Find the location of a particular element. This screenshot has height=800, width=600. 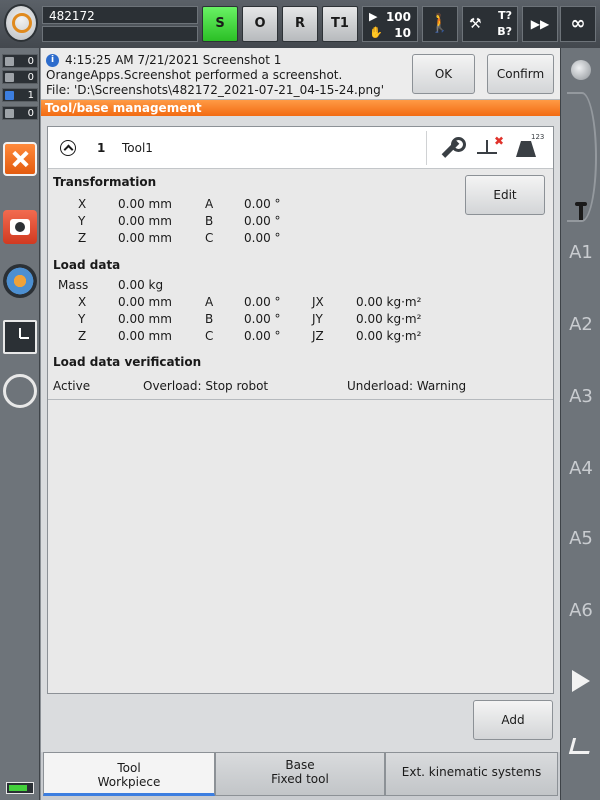

message-header: 4:15:25 AM 7/21/2021 Screenshot 1 is located at coordinates (173, 60).